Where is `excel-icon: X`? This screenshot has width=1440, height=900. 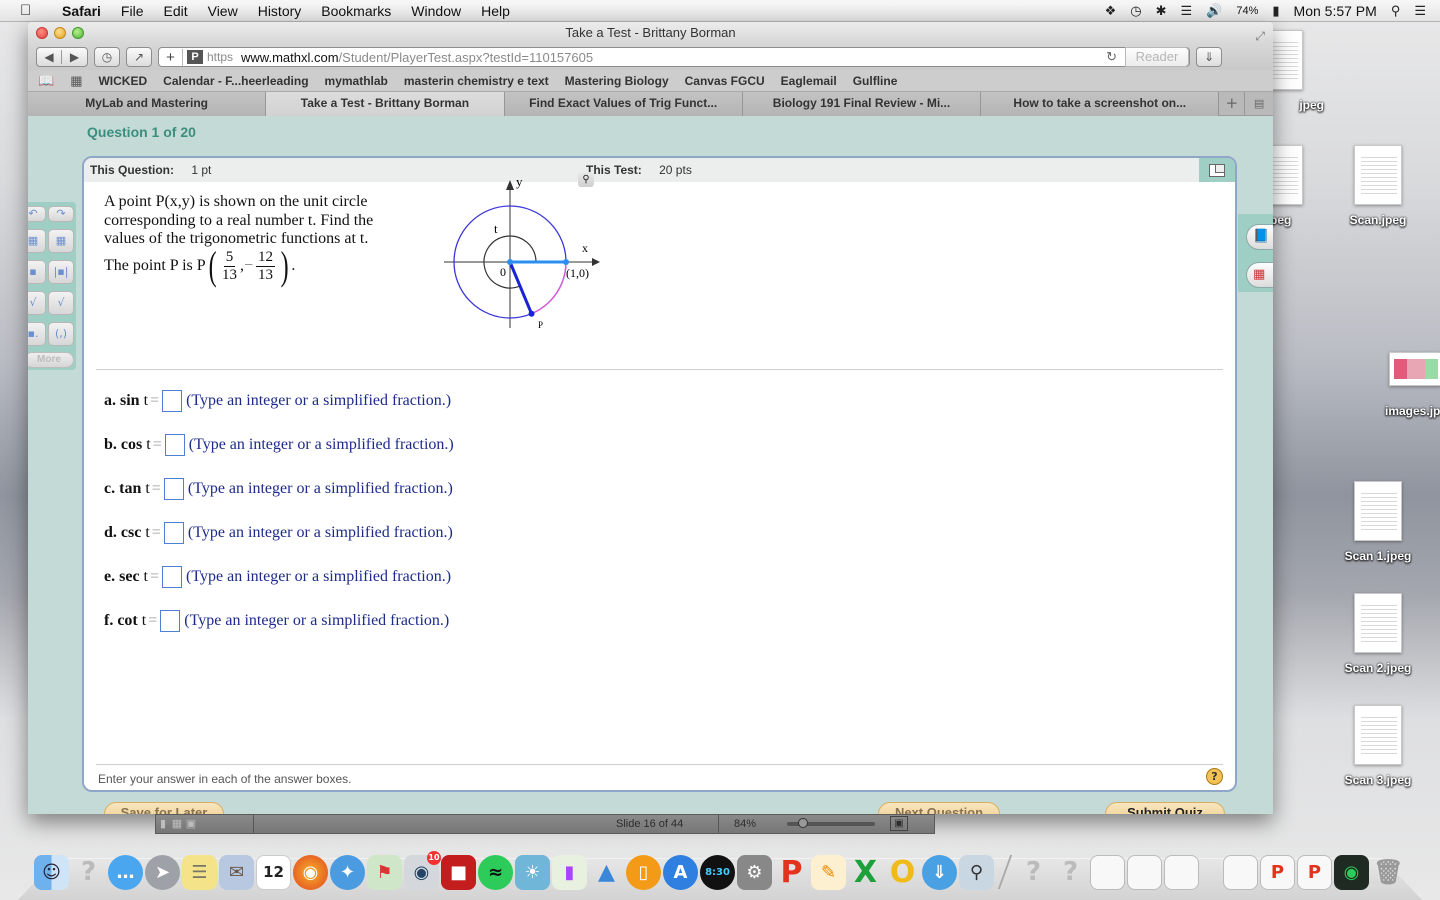 excel-icon: X is located at coordinates (865, 872).